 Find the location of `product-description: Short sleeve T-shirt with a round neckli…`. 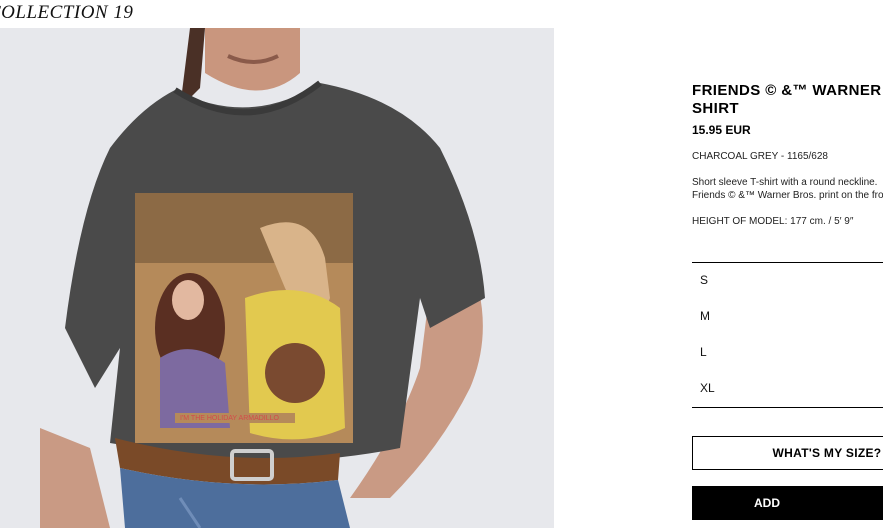

product-description: Short sleeve T-shirt with a round neckli… is located at coordinates (787, 189).